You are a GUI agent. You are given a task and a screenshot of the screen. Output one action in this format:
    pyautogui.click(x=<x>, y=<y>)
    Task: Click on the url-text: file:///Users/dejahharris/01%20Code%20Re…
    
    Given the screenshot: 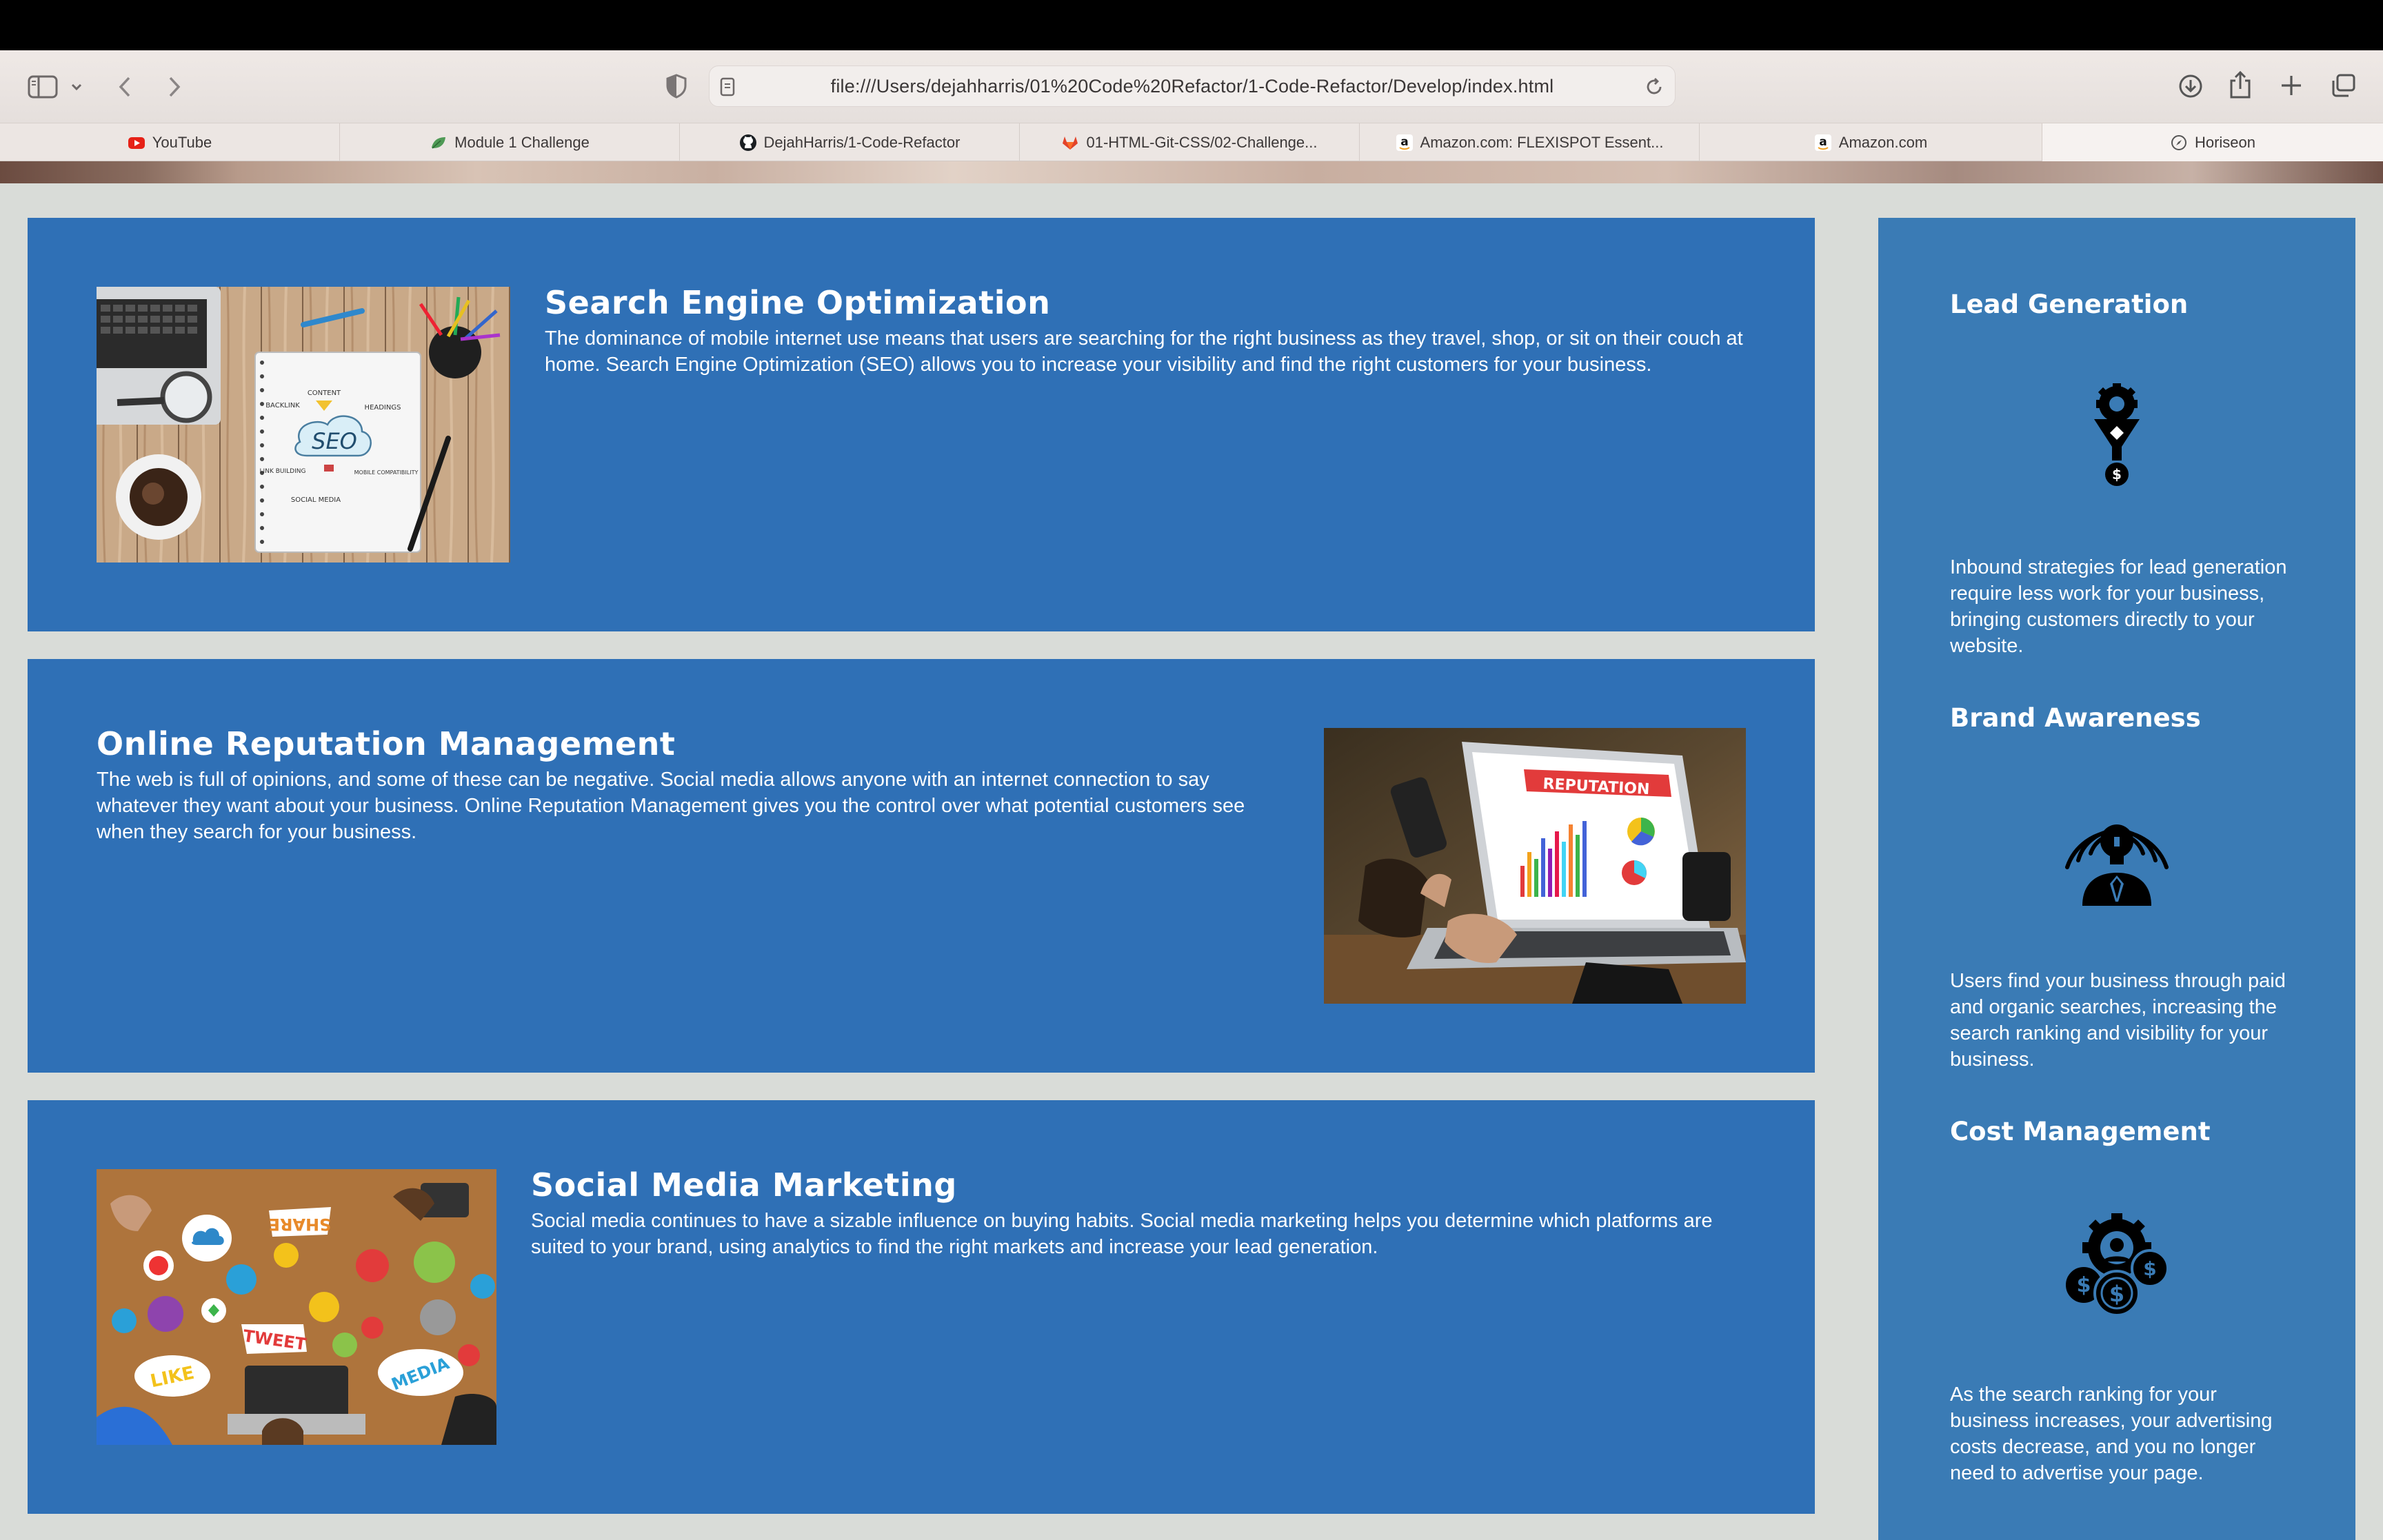 What is the action you would take?
    pyautogui.click(x=1192, y=86)
    